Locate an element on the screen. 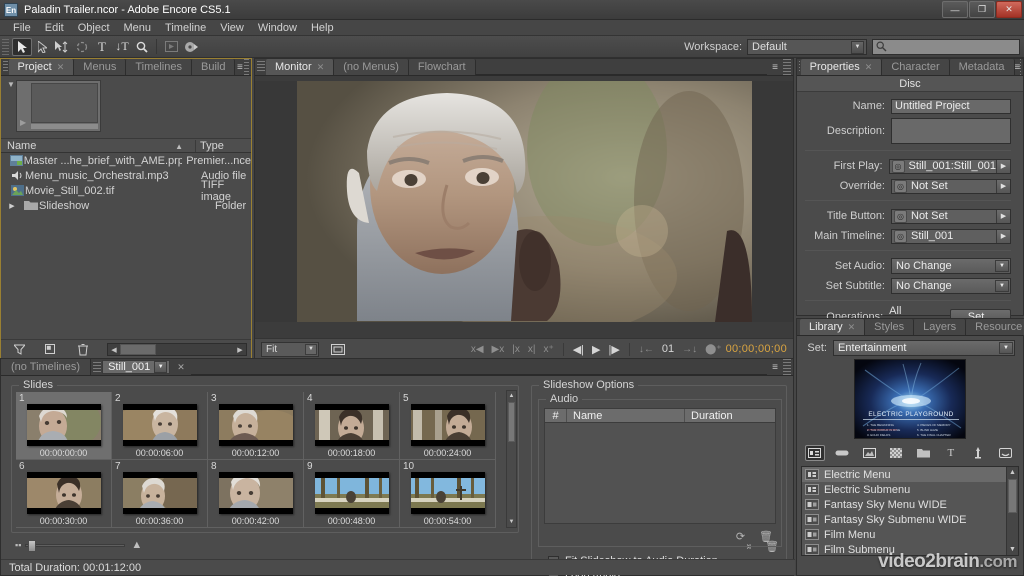  search-input is located at coordinates (946, 46).